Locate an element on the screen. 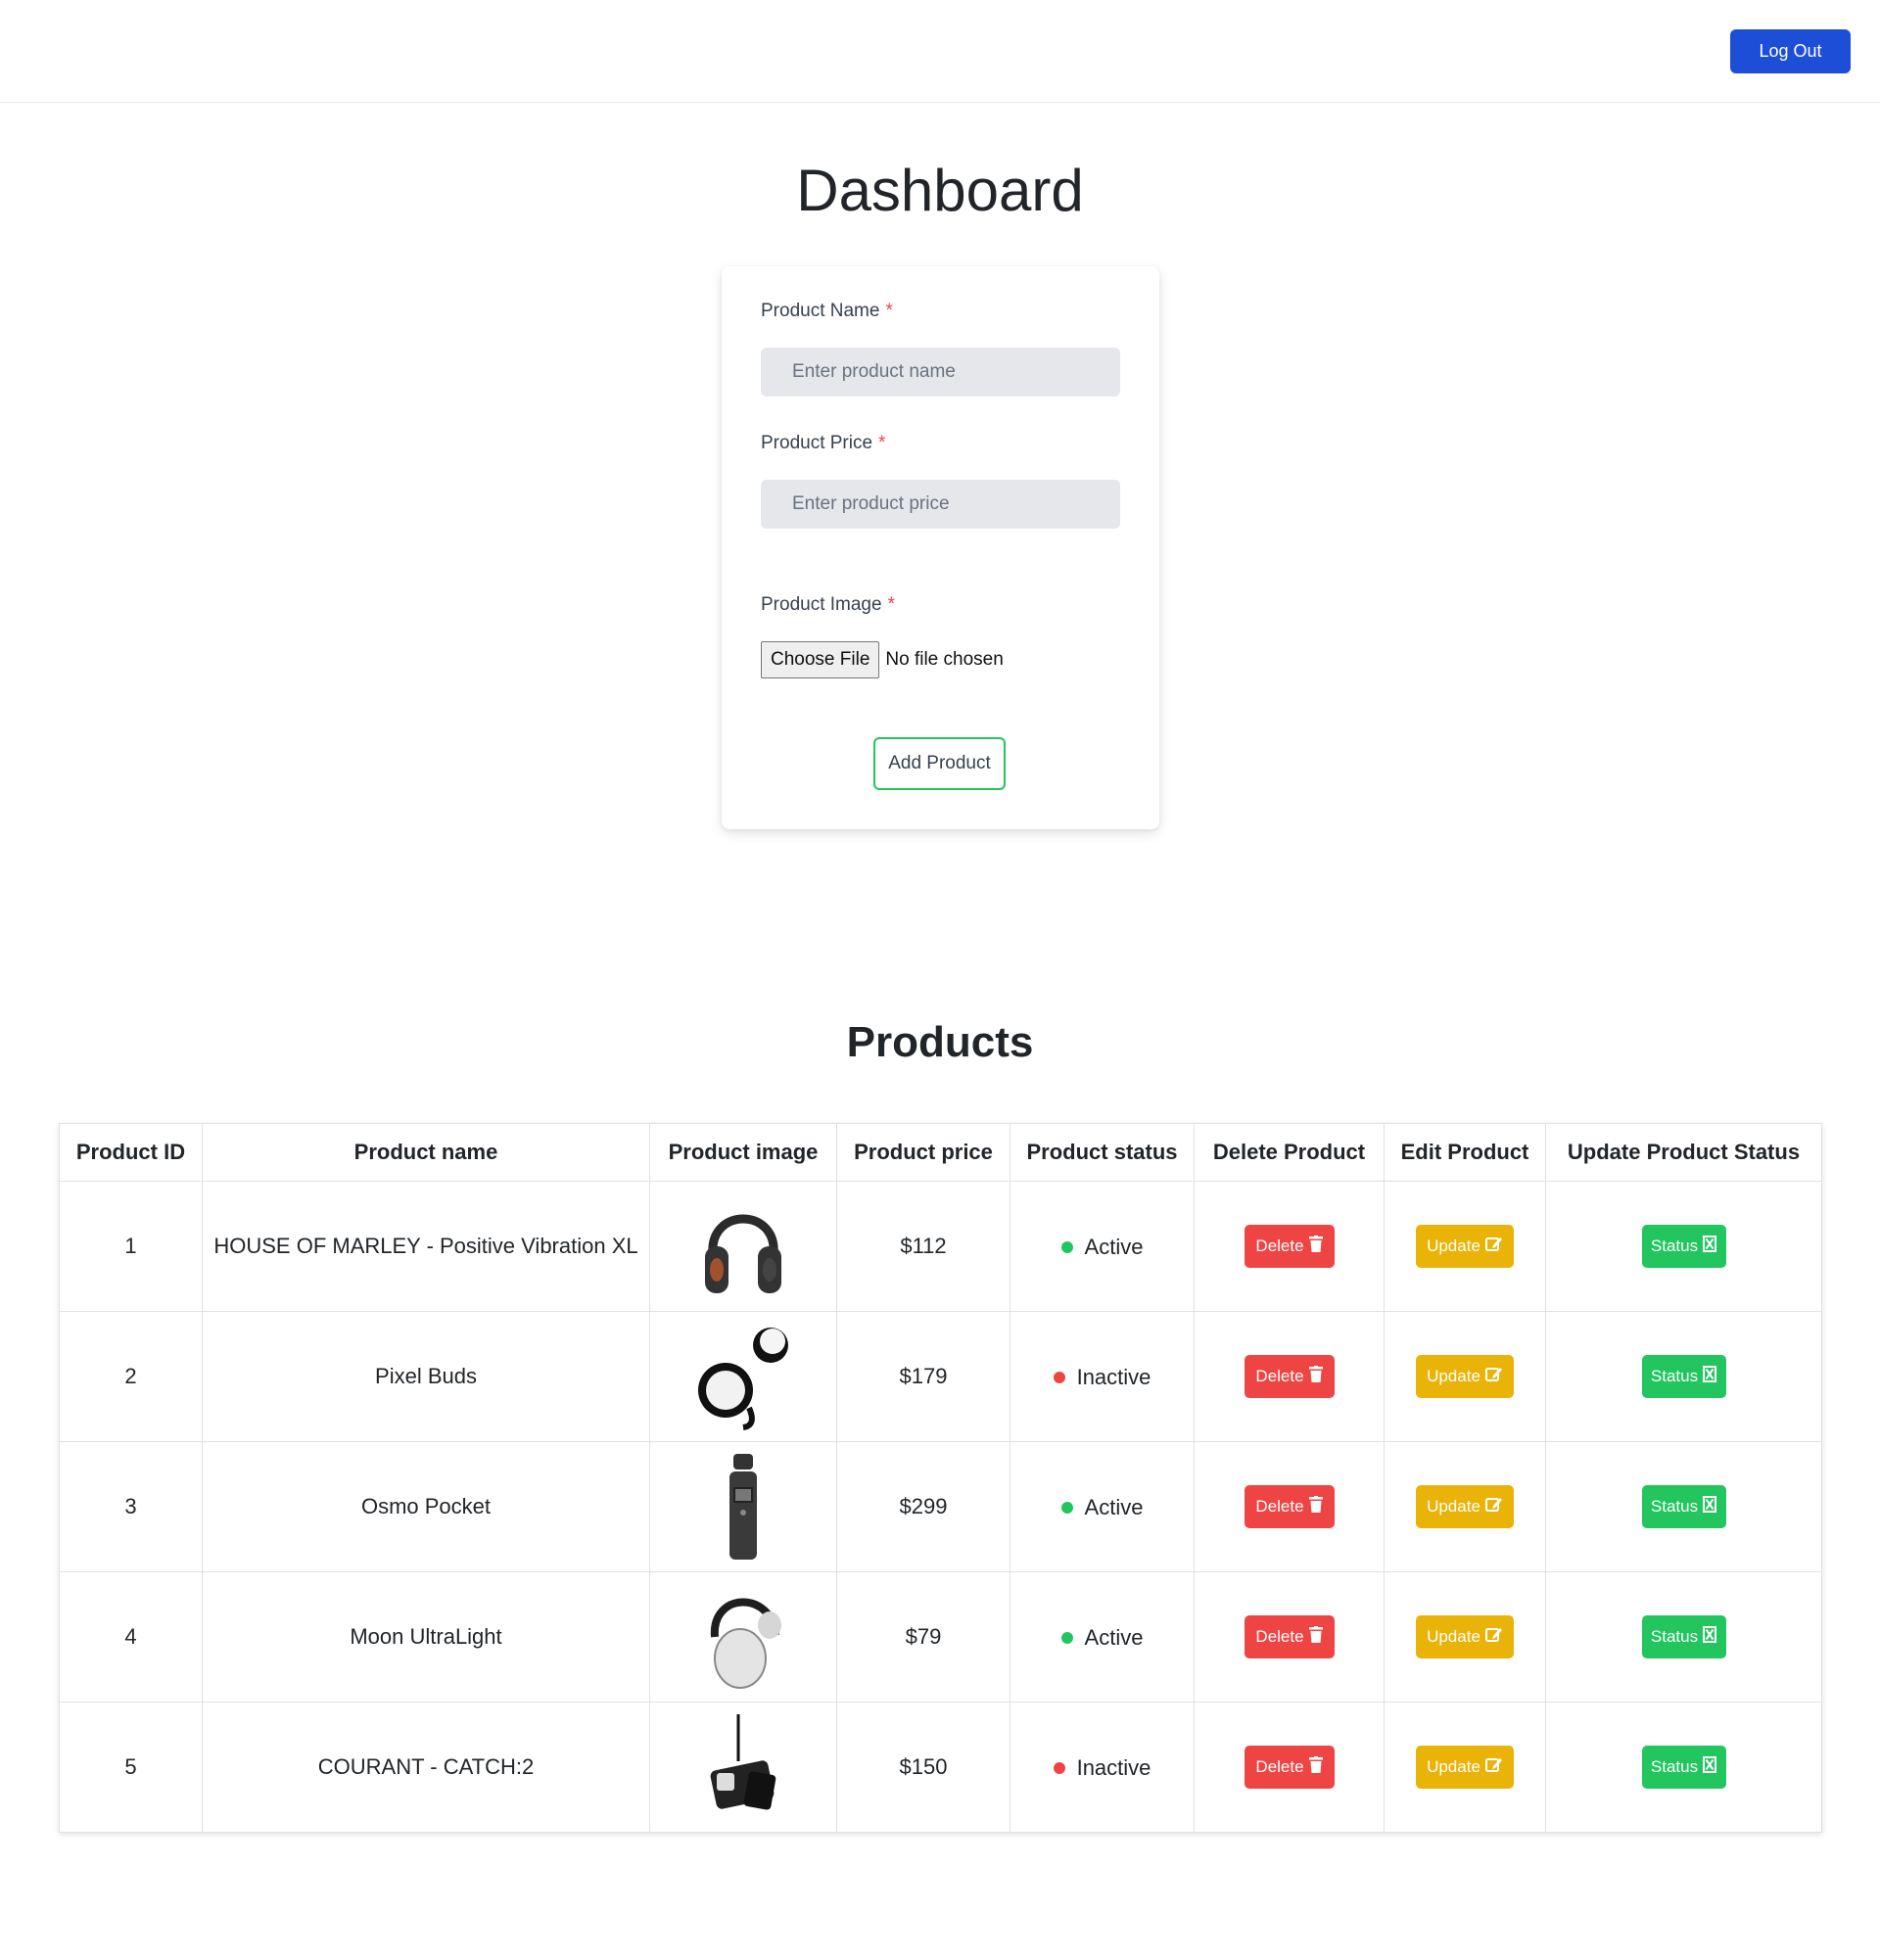 This screenshot has height=1960, width=1880. product-image-label-text: Product Image is located at coordinates (821, 604).